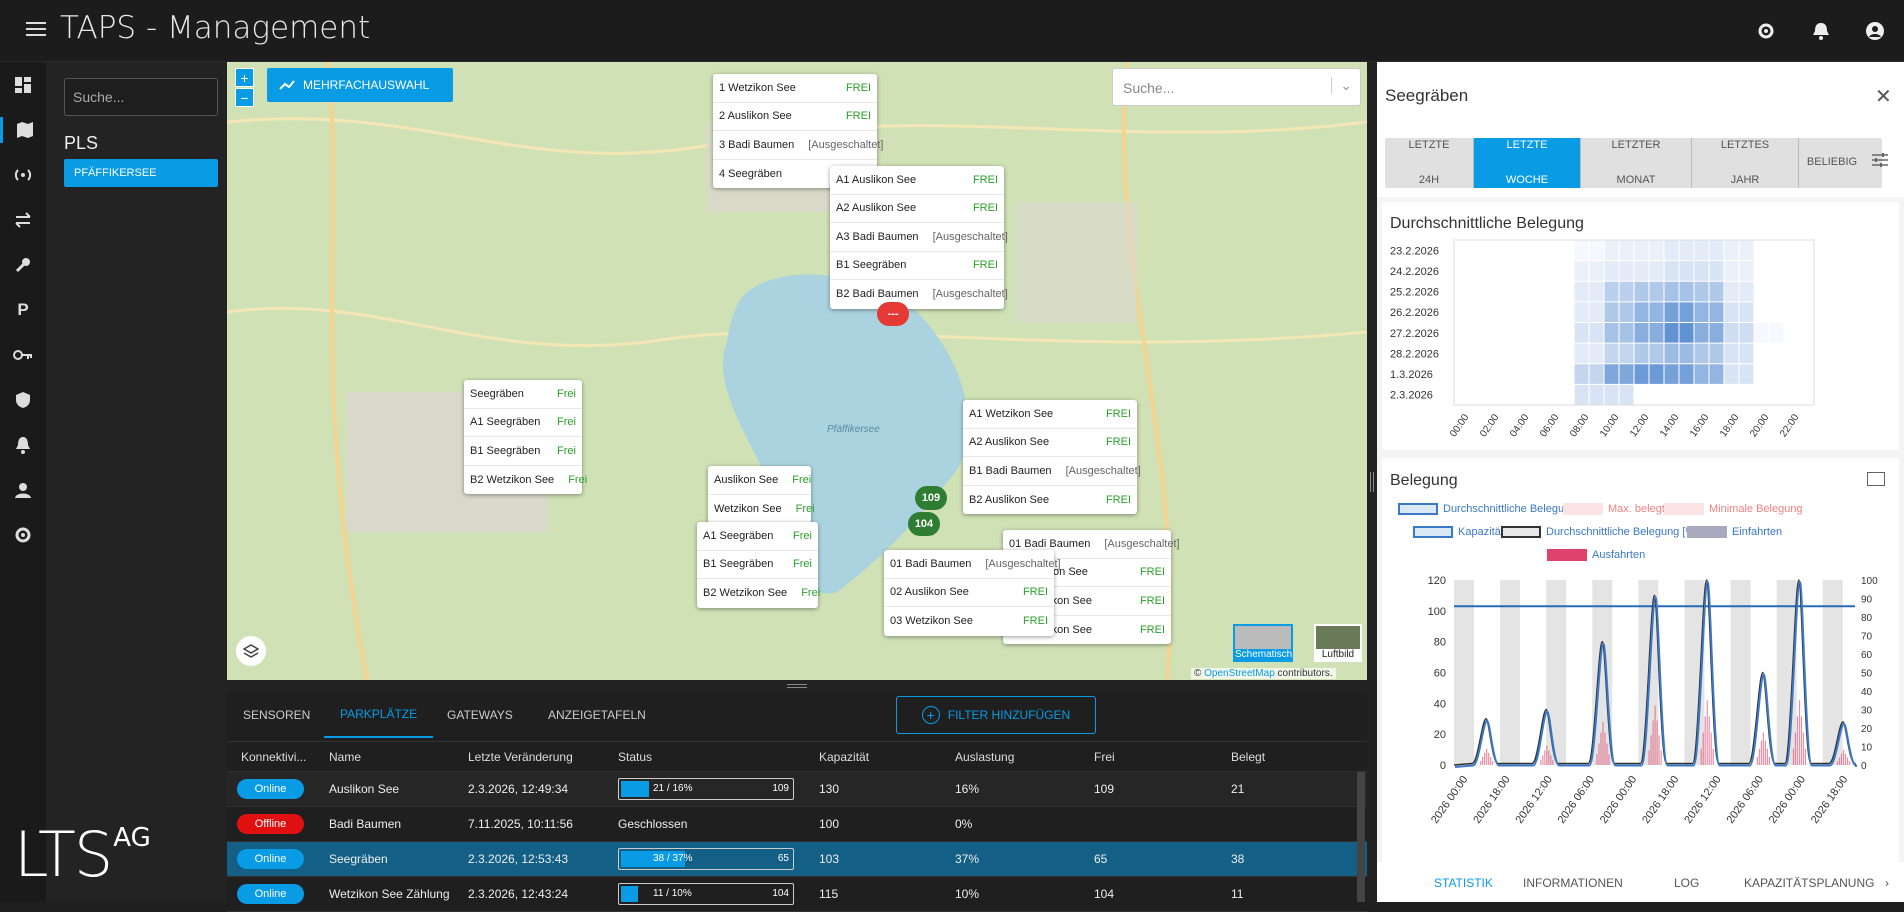 This screenshot has width=1904, height=912. I want to click on popup-row: B1 Badi Baumen [Ausgeschaltet], so click(1052, 471).